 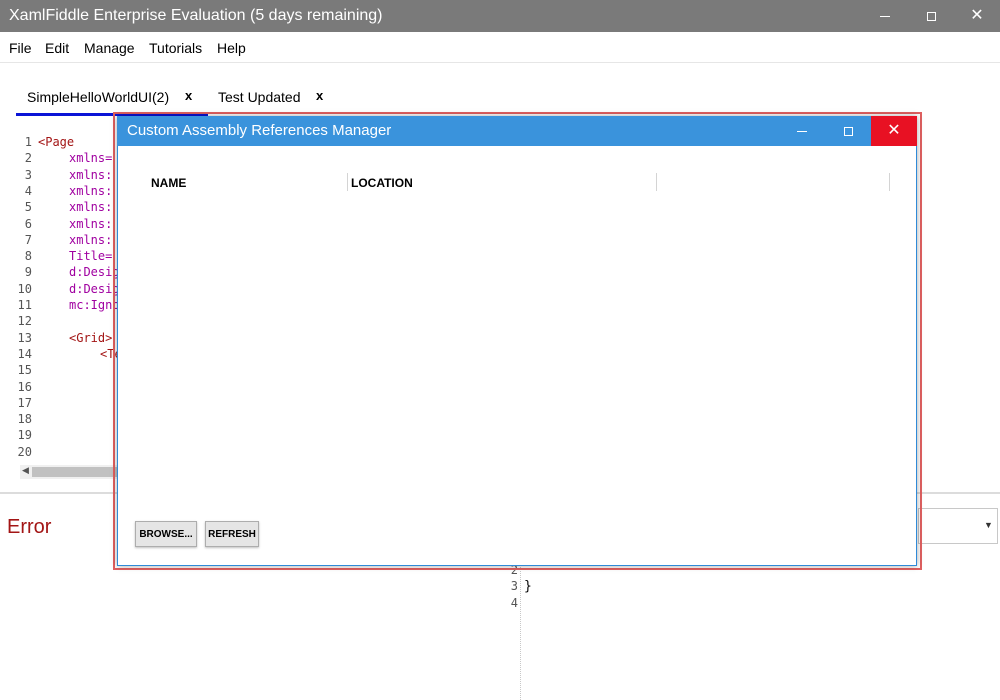 I want to click on line-number: 15, so click(x=24, y=370).